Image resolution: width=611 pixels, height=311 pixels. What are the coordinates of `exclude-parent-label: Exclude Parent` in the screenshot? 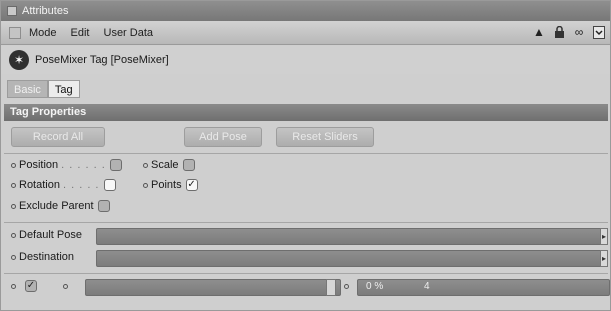 It's located at (56, 206).